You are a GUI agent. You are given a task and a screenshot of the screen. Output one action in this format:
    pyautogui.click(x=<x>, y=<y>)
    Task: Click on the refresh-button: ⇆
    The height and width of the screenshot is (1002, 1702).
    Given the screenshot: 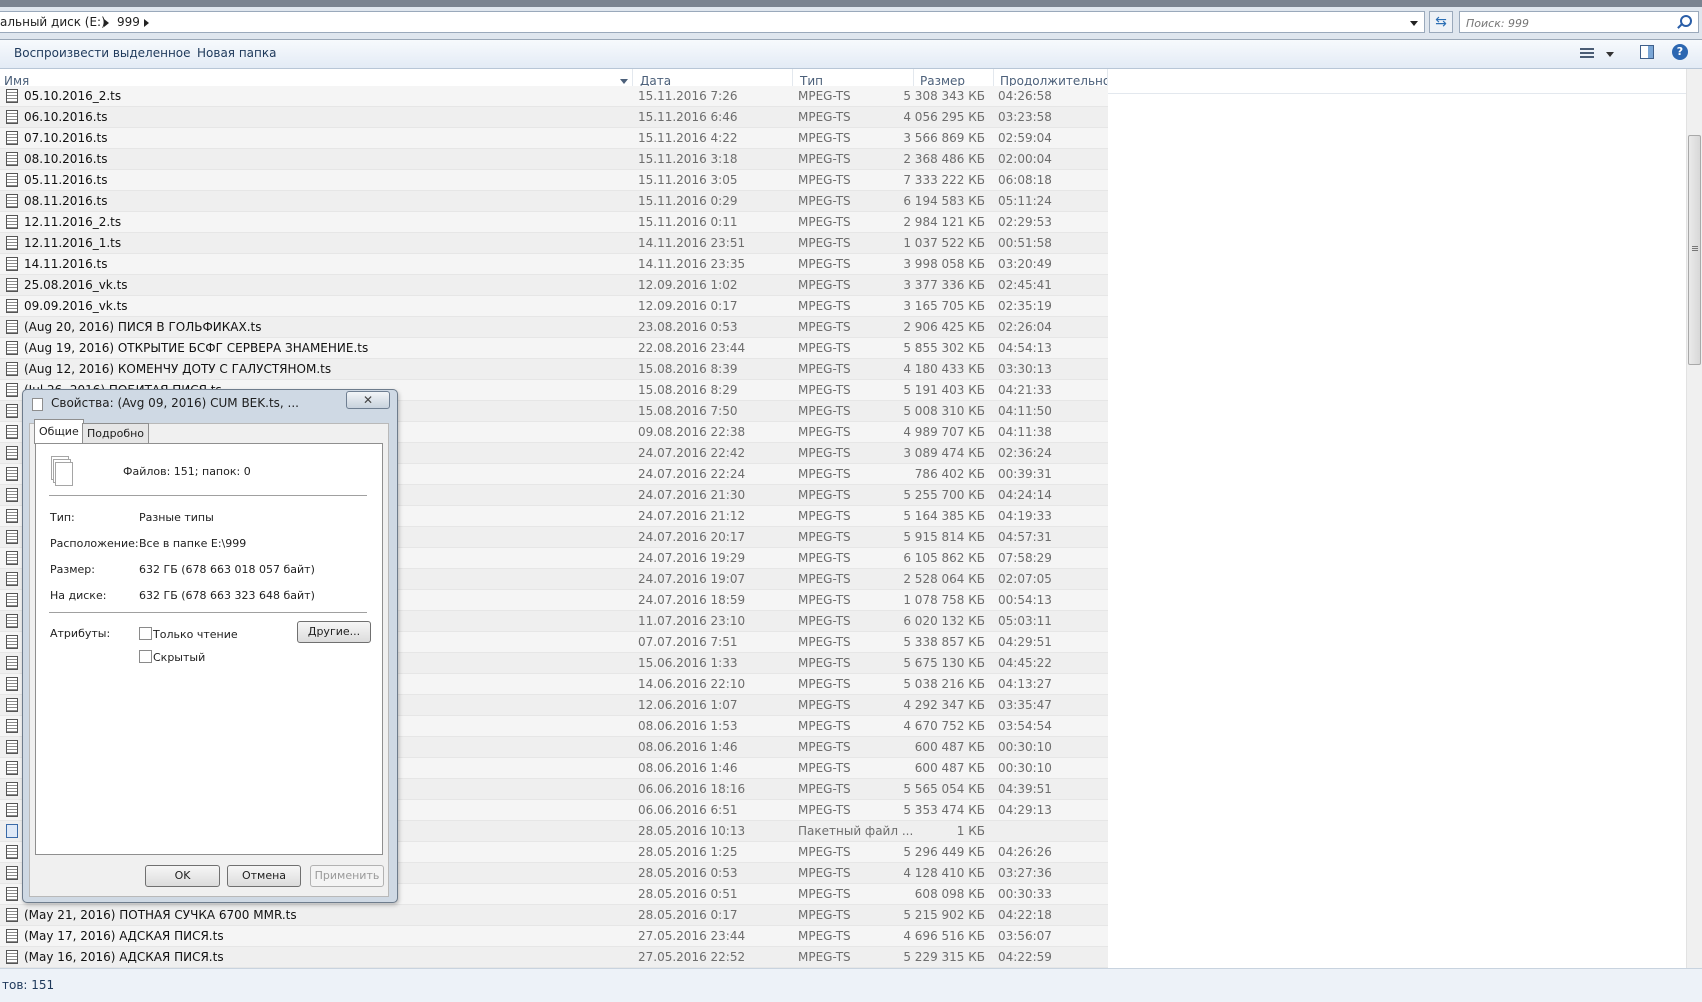 What is the action you would take?
    pyautogui.click(x=1441, y=22)
    